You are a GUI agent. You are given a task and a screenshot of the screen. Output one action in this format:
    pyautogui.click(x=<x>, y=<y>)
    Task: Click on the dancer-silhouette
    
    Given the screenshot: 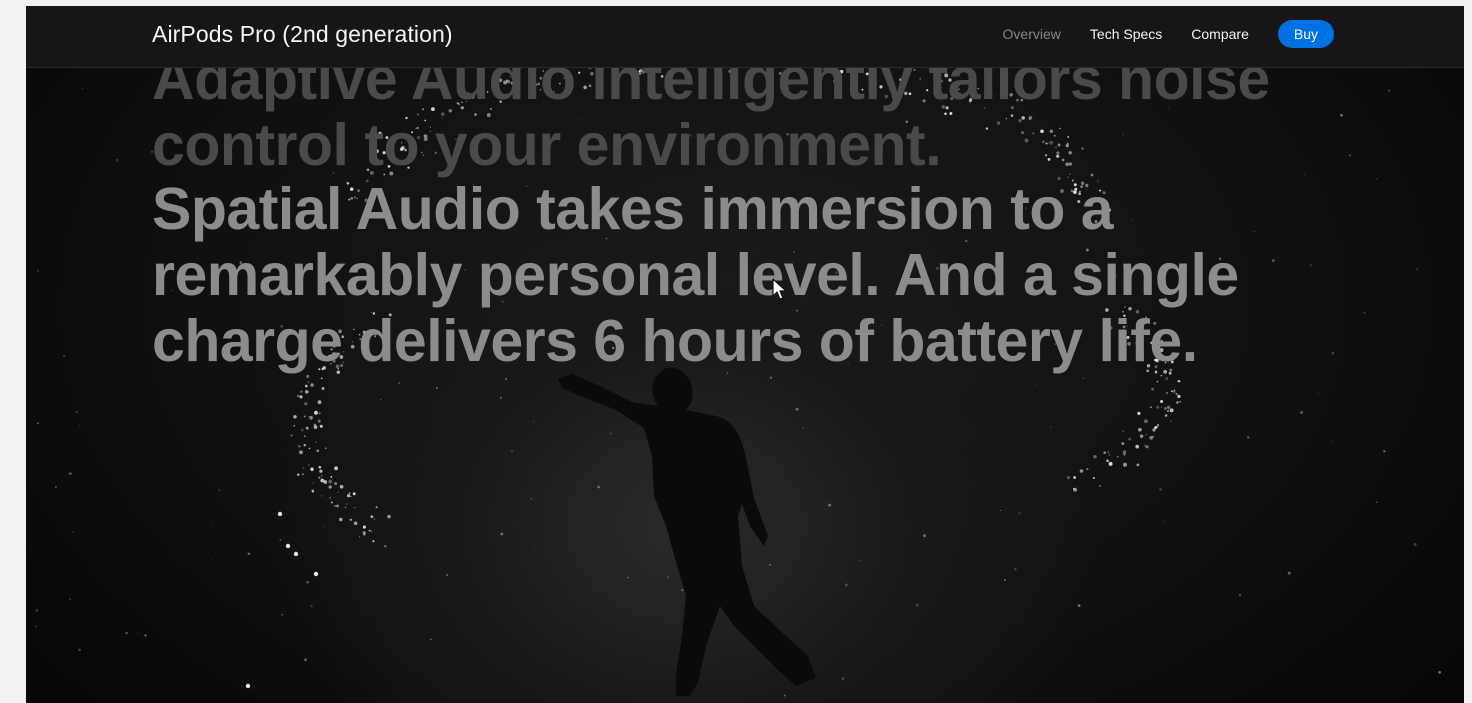 What is the action you would take?
    pyautogui.click(x=687, y=531)
    